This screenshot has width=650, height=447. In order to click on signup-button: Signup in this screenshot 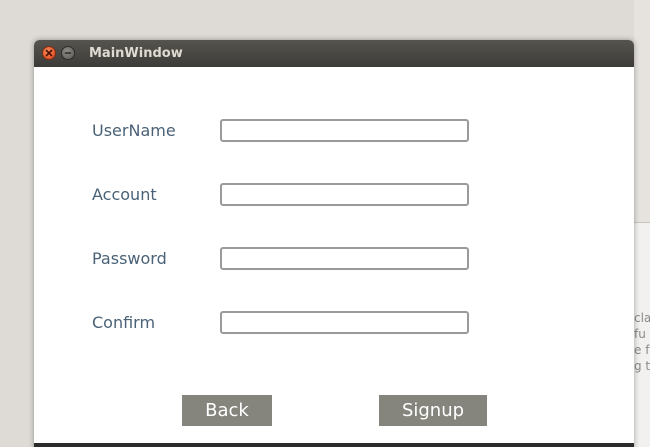, I will do `click(433, 410)`.